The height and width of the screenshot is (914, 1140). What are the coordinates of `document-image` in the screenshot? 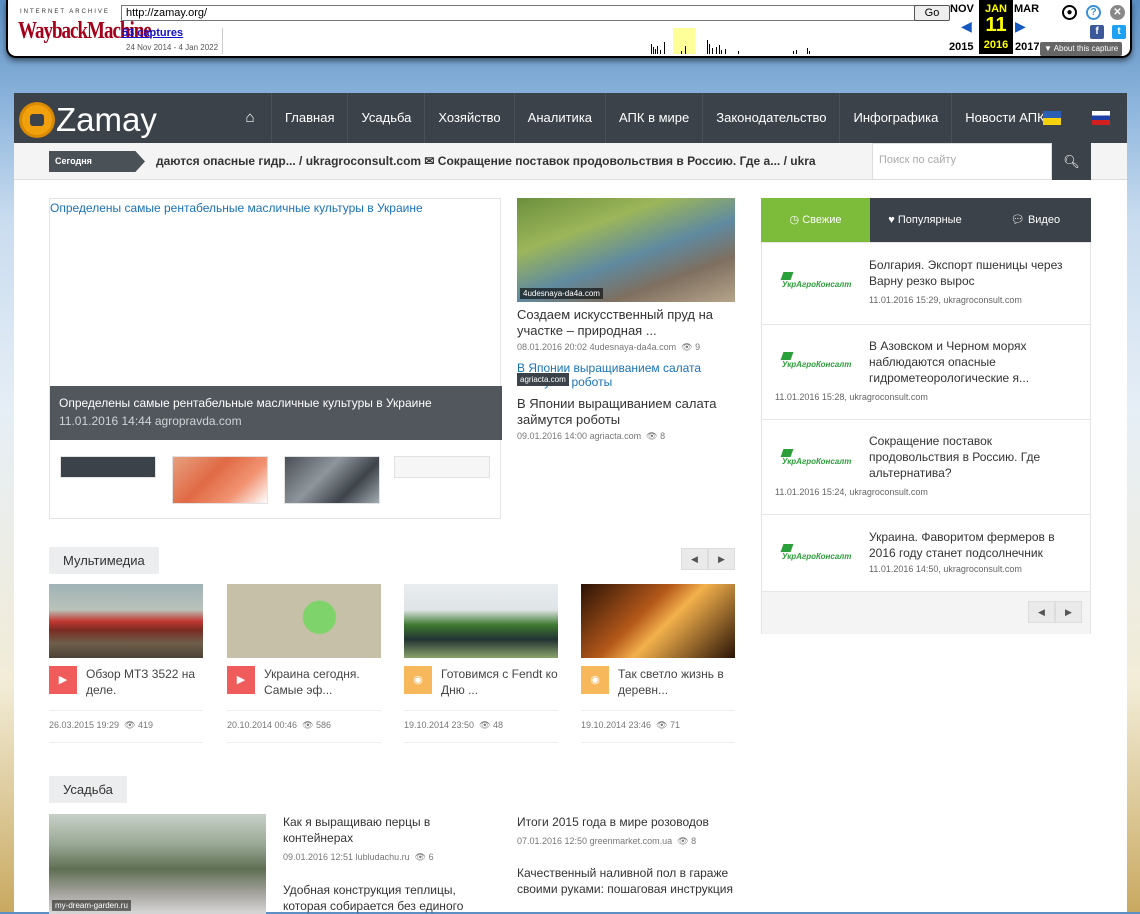 It's located at (304, 621).